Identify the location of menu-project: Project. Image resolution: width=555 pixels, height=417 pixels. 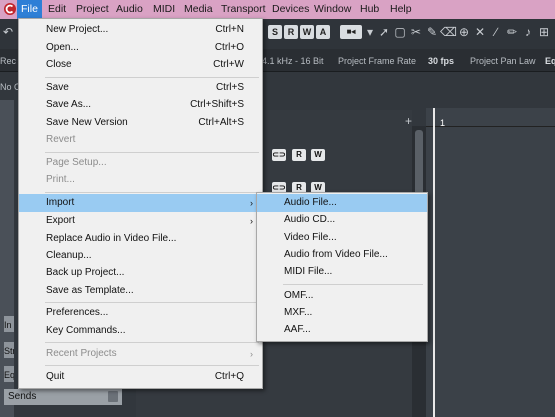
(92, 9).